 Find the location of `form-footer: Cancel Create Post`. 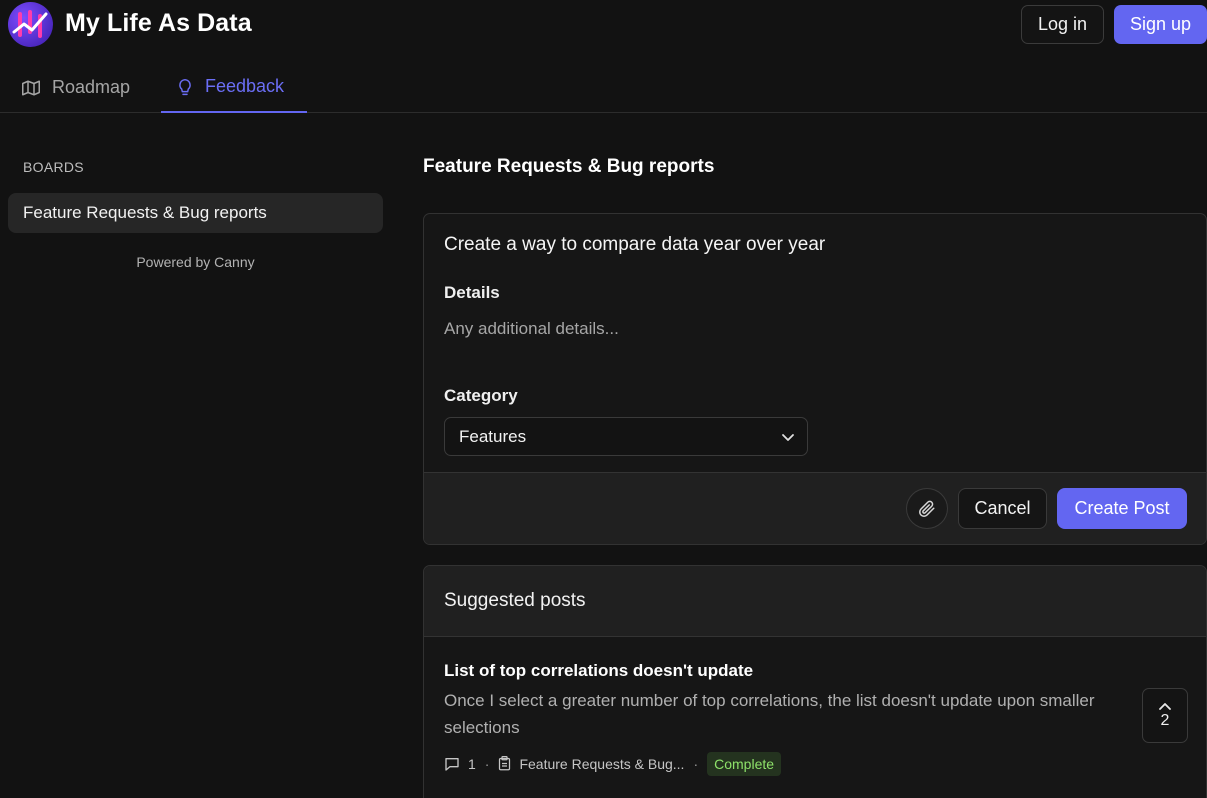

form-footer: Cancel Create Post is located at coordinates (815, 508).